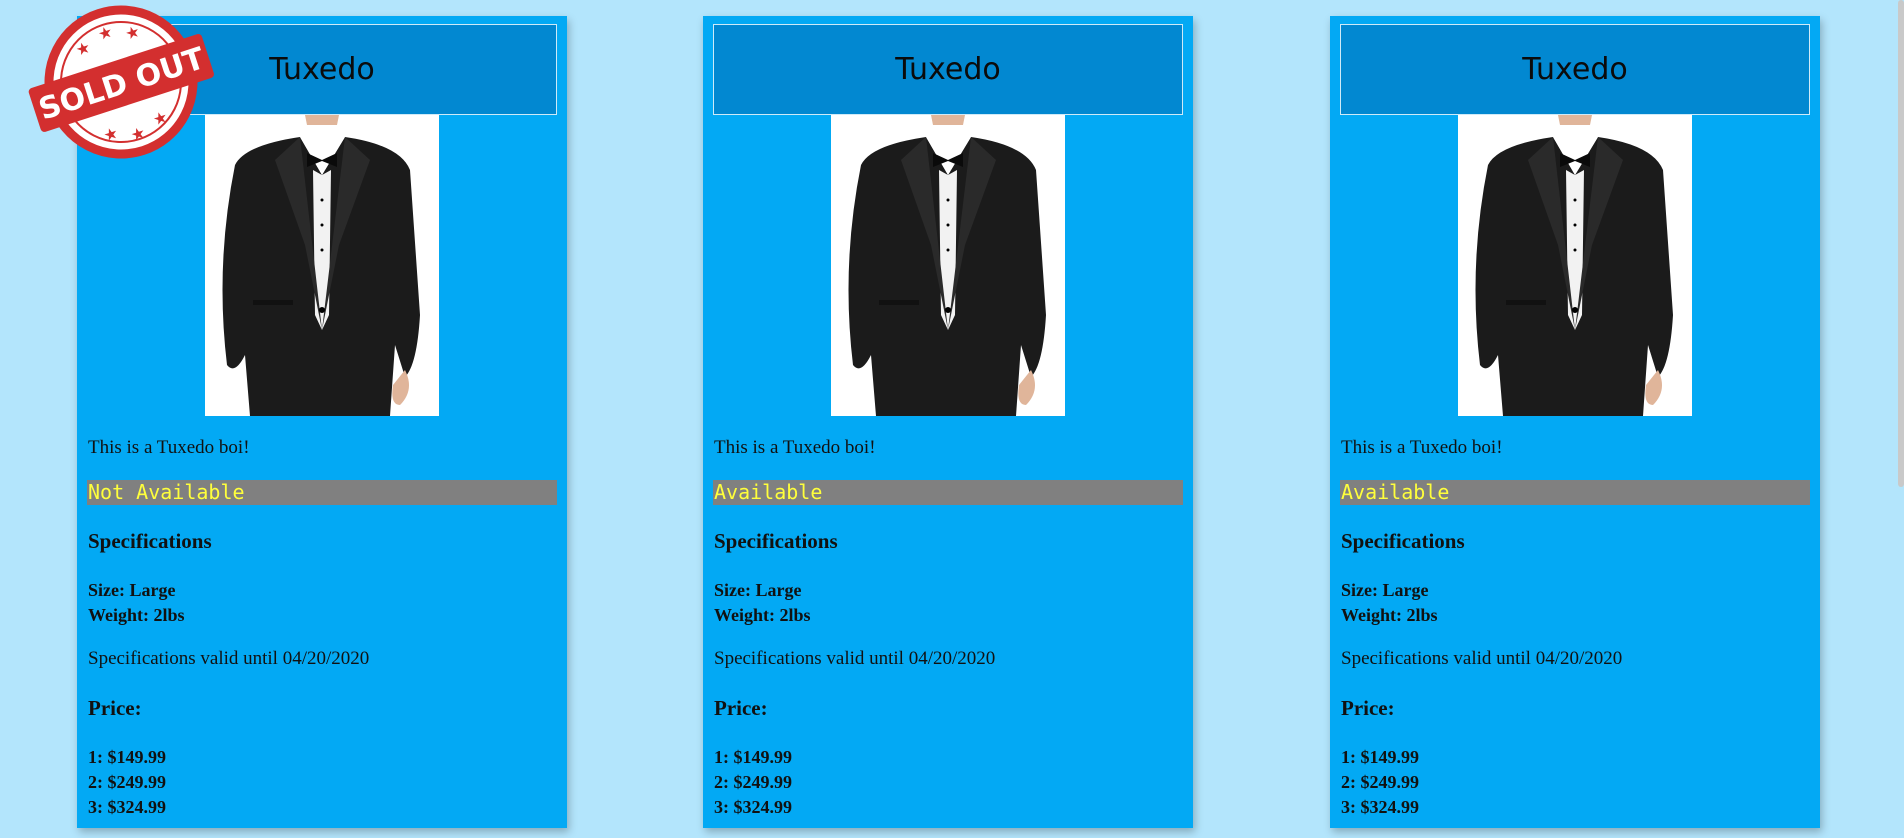 This screenshot has height=838, width=1904. I want to click on scrollbar-thumb, so click(1901, 243).